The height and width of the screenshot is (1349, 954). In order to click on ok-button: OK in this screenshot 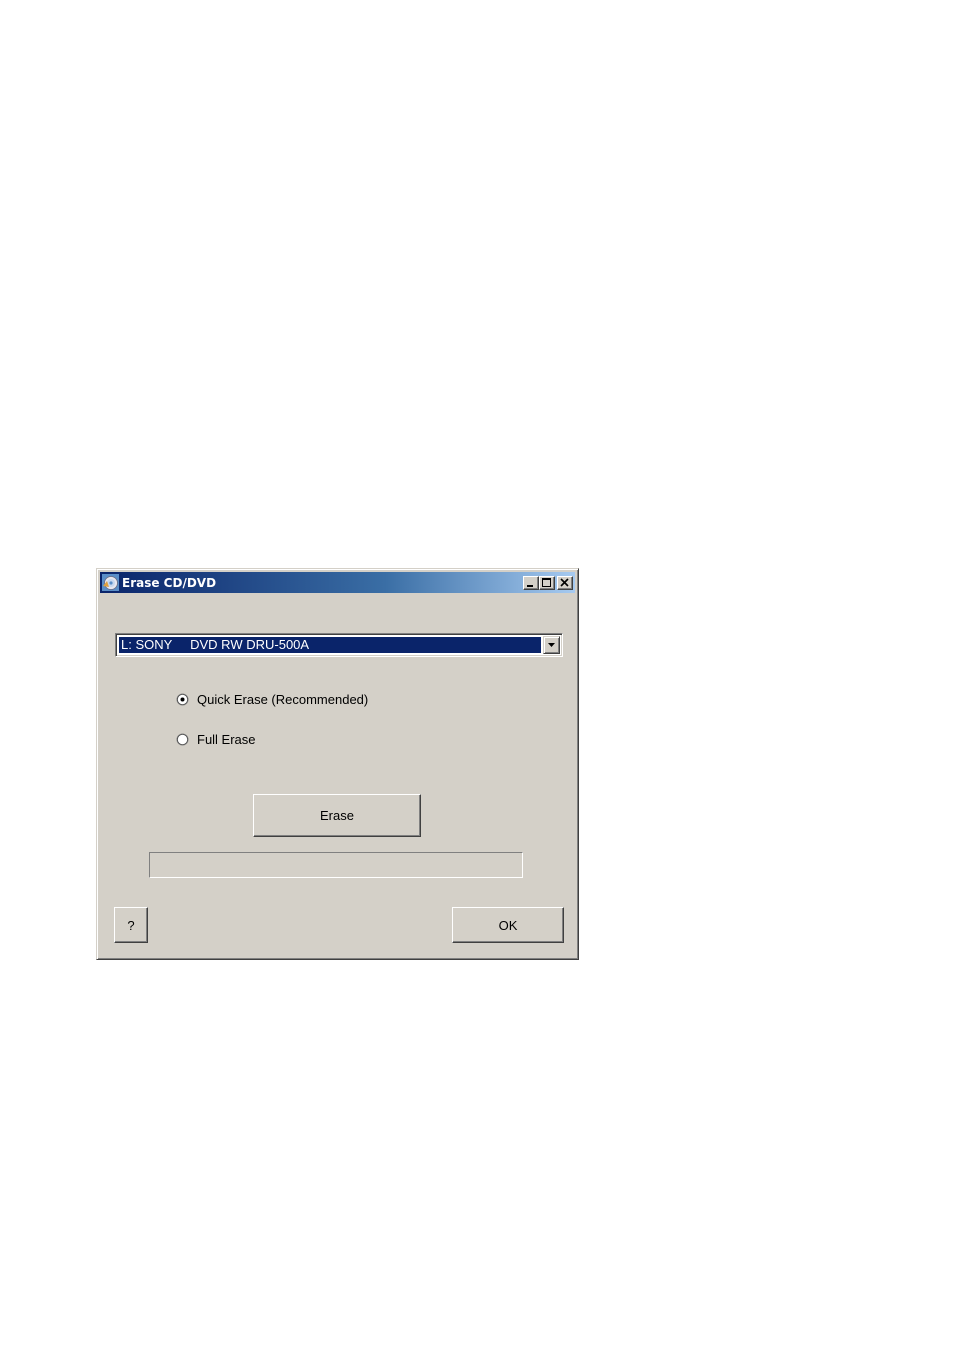, I will do `click(508, 925)`.